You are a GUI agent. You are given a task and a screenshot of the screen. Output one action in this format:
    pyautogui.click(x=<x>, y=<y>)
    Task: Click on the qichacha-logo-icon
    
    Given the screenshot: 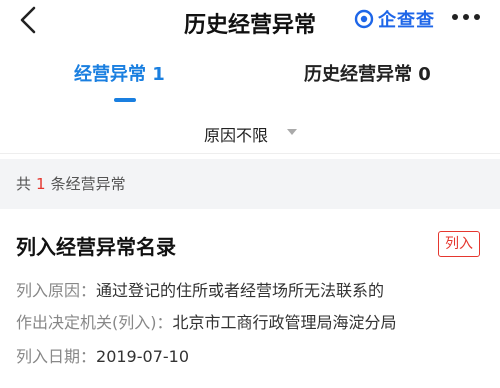 What is the action you would take?
    pyautogui.click(x=364, y=19)
    